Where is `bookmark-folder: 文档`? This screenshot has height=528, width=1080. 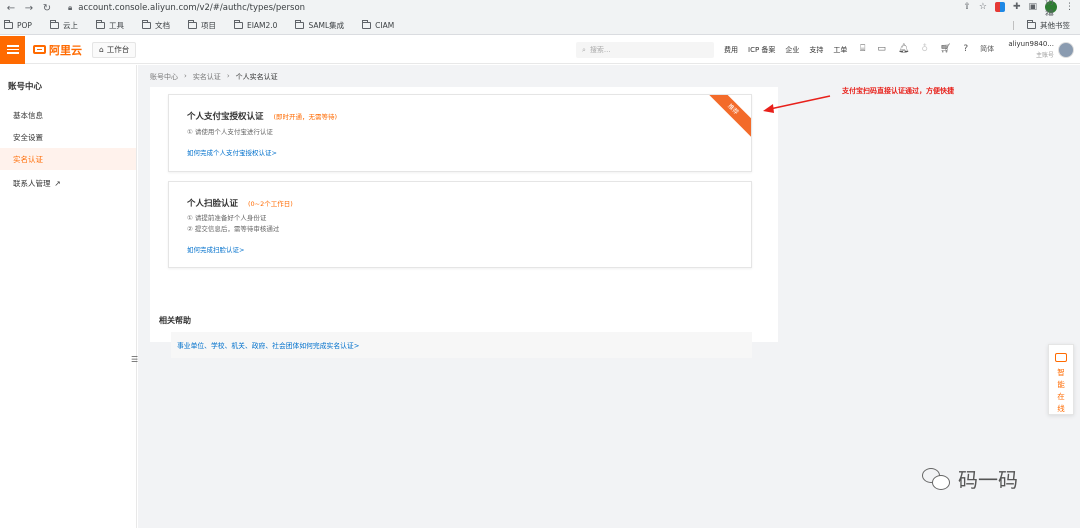 bookmark-folder: 文档 is located at coordinates (155, 25).